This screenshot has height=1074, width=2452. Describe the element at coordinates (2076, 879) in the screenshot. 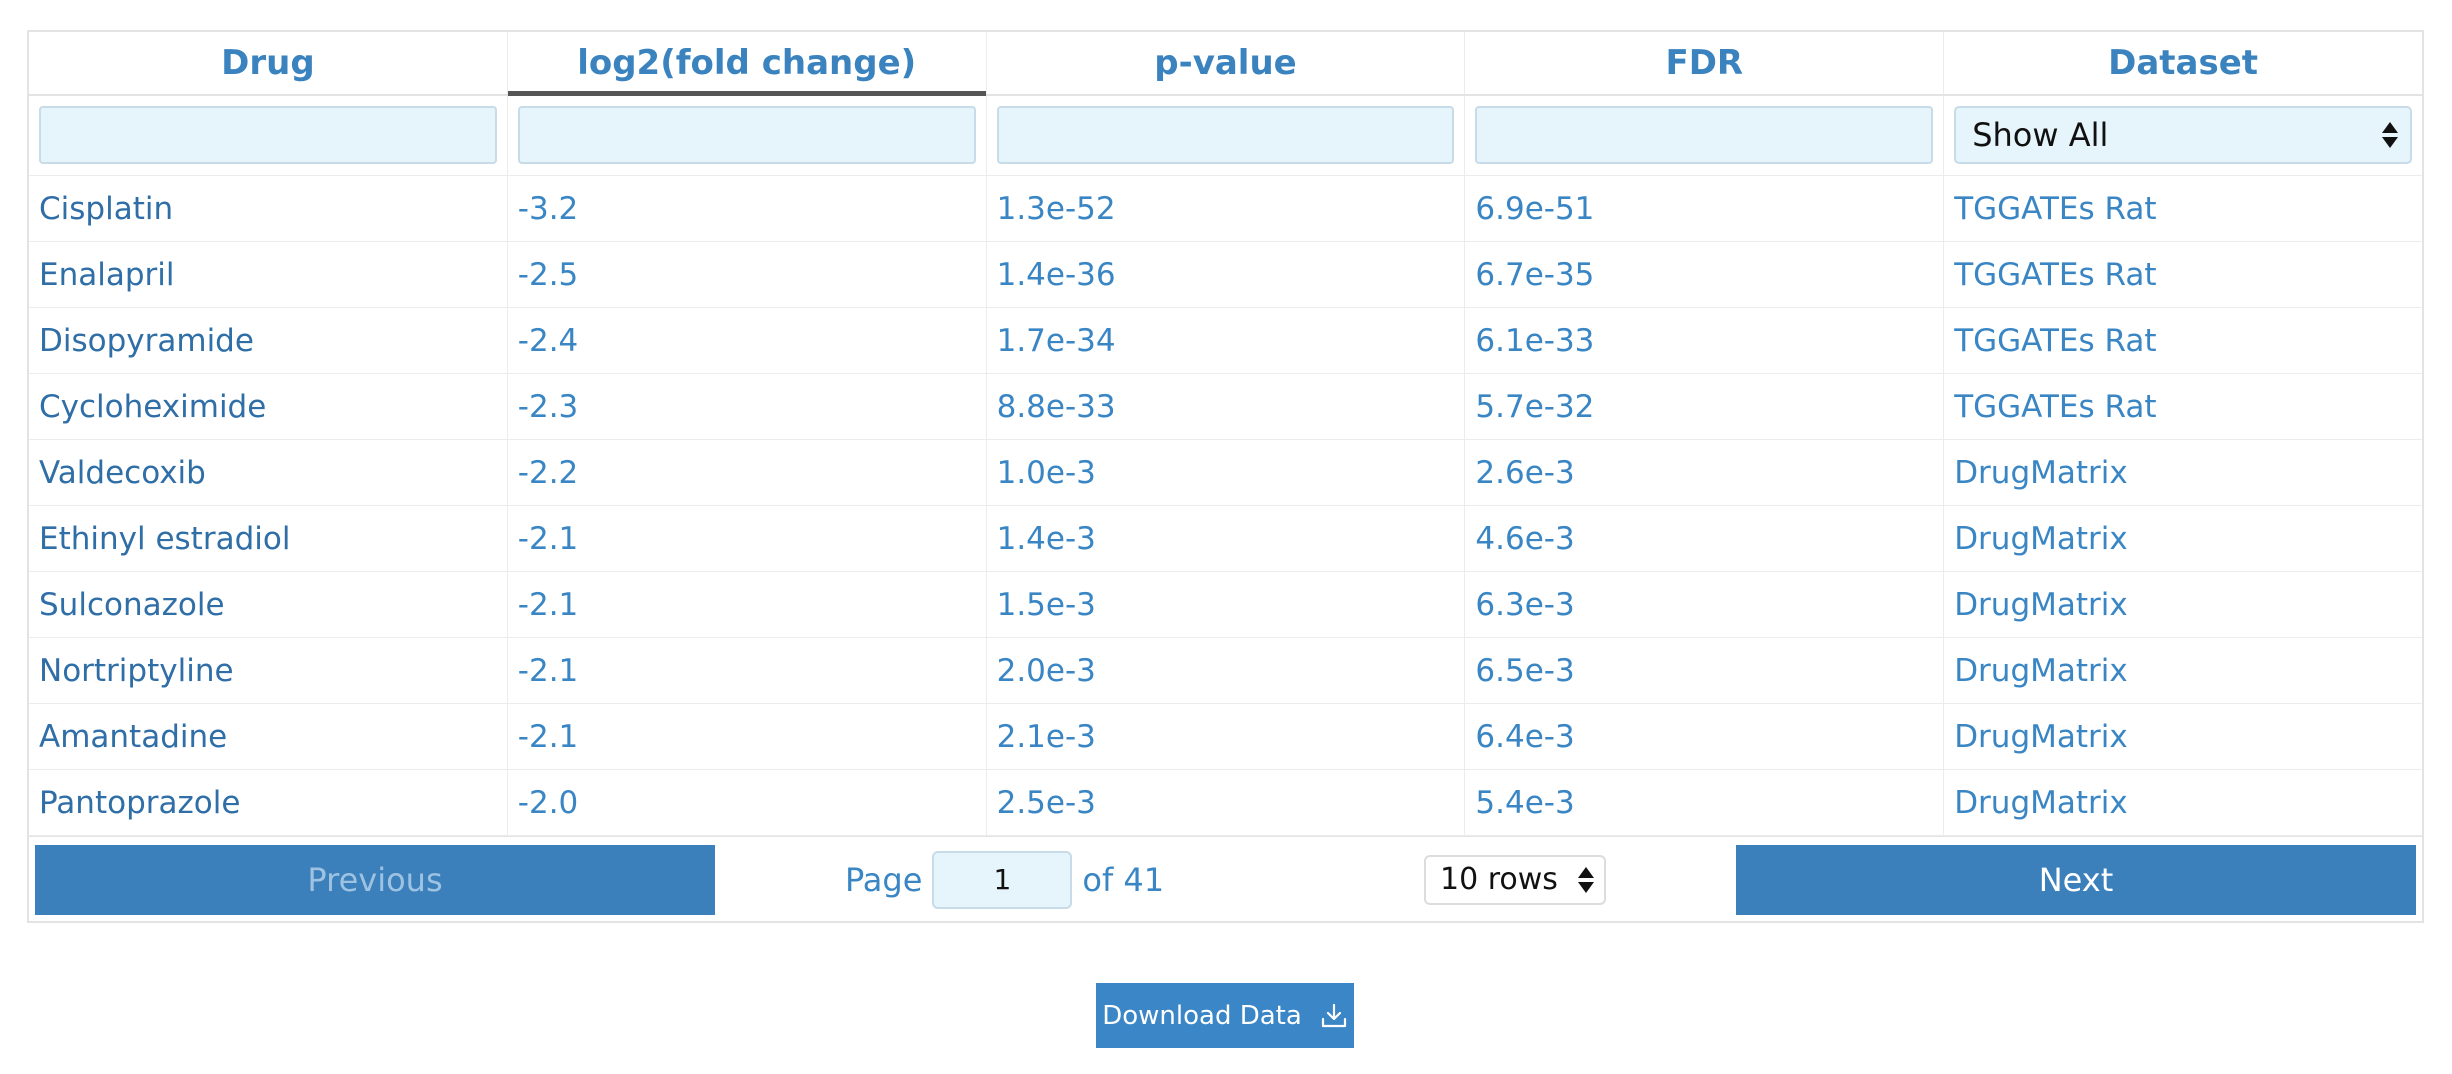

I see `next-button: Next` at that location.